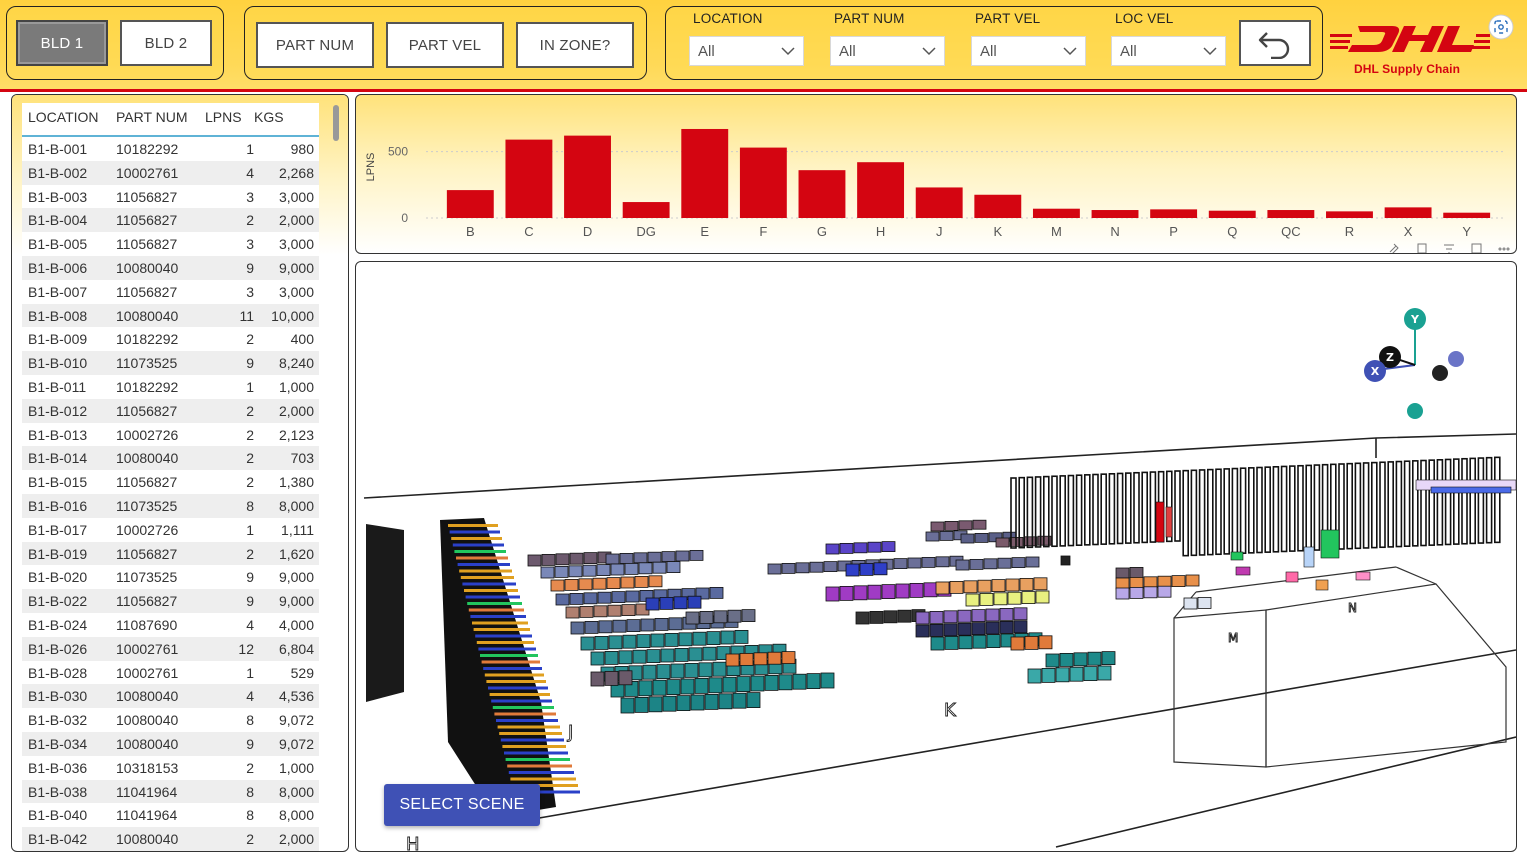  Describe the element at coordinates (1408, 212) in the screenshot. I see `bar-x` at that location.